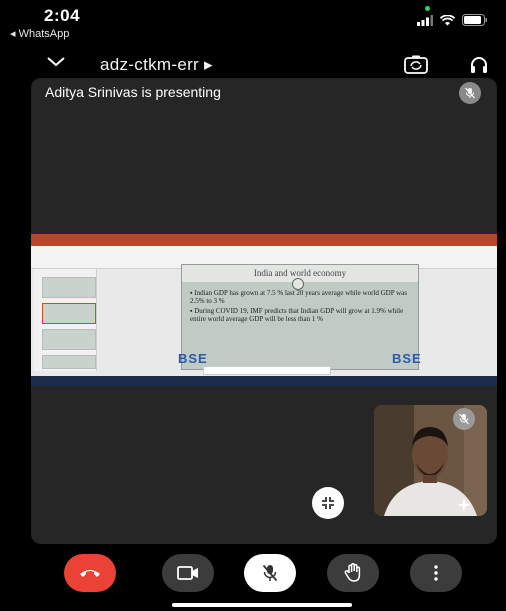 Image resolution: width=506 pixels, height=611 pixels. What do you see at coordinates (156, 65) in the screenshot?
I see `meeting-code: adz-ctkm-err ▸` at bounding box center [156, 65].